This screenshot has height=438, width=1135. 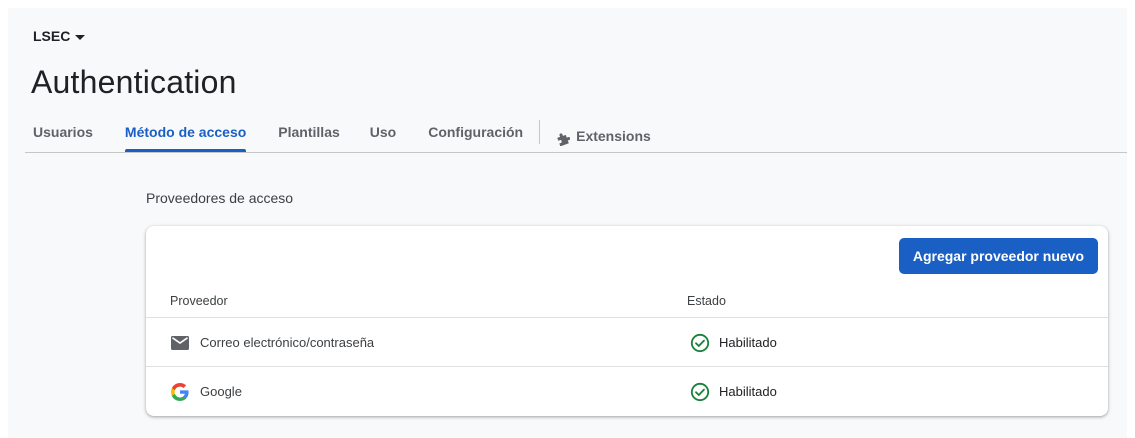 I want to click on caret-down-icon, so click(x=80, y=37).